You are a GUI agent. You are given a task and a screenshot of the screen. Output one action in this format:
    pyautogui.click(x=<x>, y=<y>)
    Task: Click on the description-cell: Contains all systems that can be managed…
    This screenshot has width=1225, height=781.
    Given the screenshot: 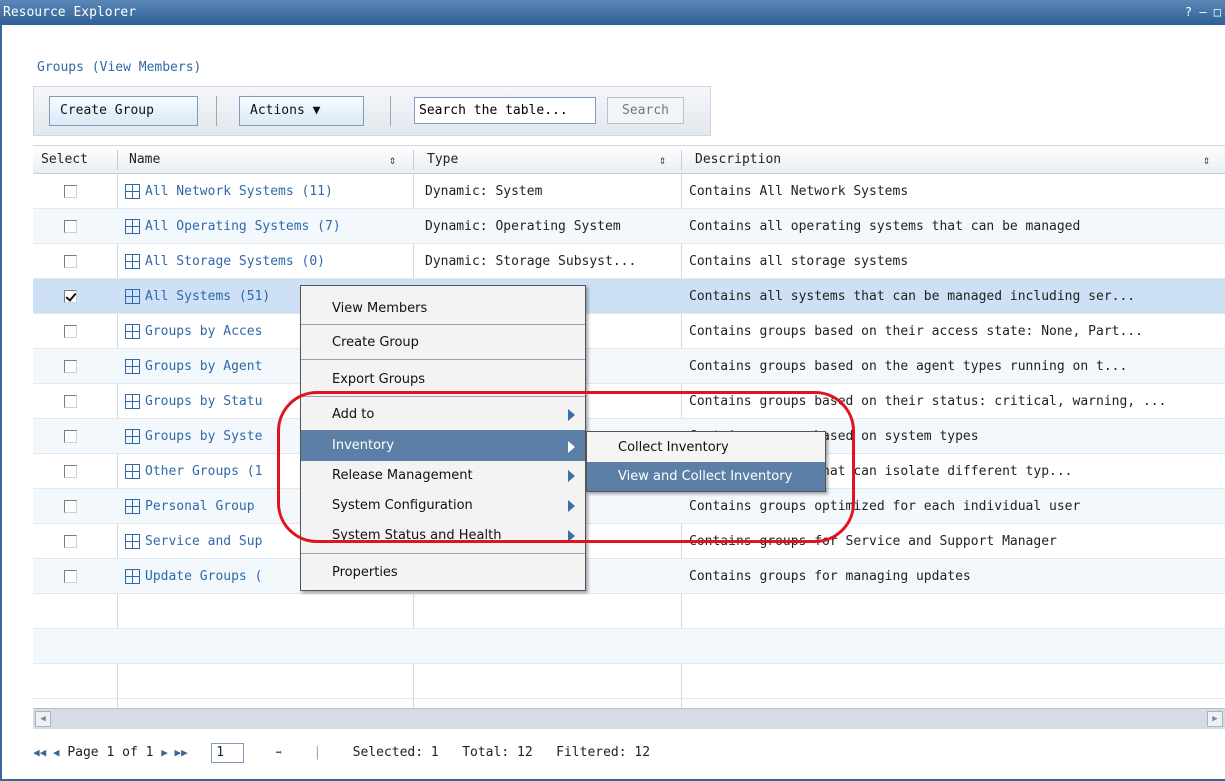 What is the action you would take?
    pyautogui.click(x=912, y=296)
    